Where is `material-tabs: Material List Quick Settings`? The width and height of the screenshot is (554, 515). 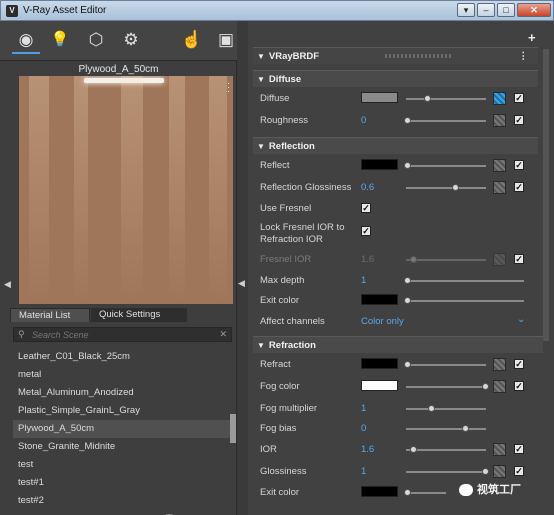 material-tabs: Material List Quick Settings is located at coordinates (121, 315).